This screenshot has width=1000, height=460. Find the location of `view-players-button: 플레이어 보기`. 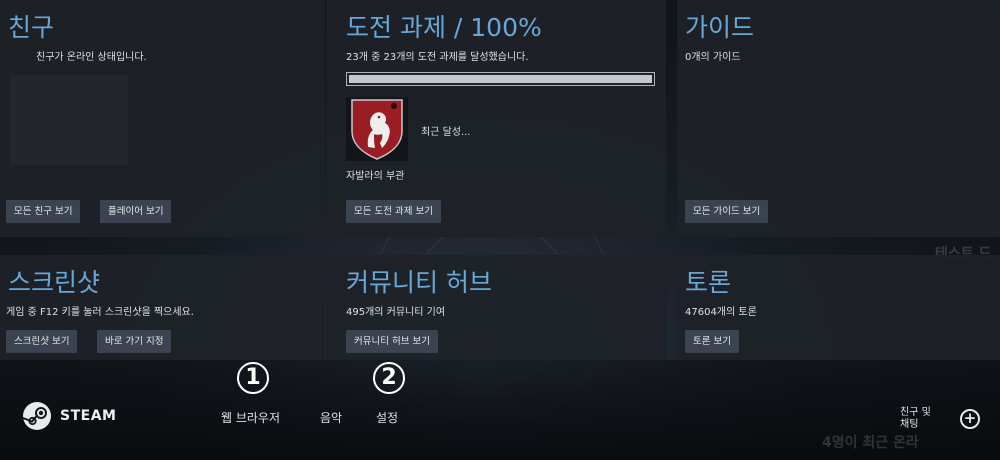

view-players-button: 플레이어 보기 is located at coordinates (136, 211).